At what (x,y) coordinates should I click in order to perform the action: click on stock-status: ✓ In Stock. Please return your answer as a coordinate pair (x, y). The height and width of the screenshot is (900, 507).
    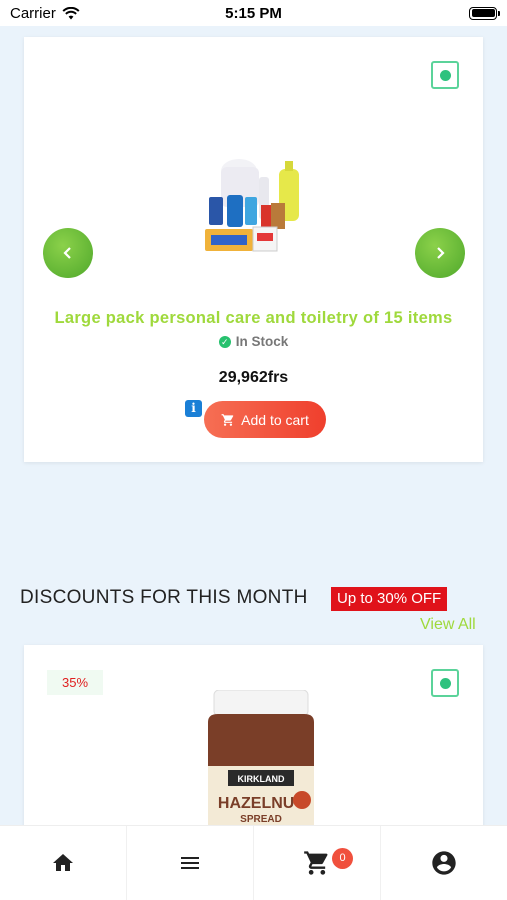
    Looking at the image, I should click on (253, 341).